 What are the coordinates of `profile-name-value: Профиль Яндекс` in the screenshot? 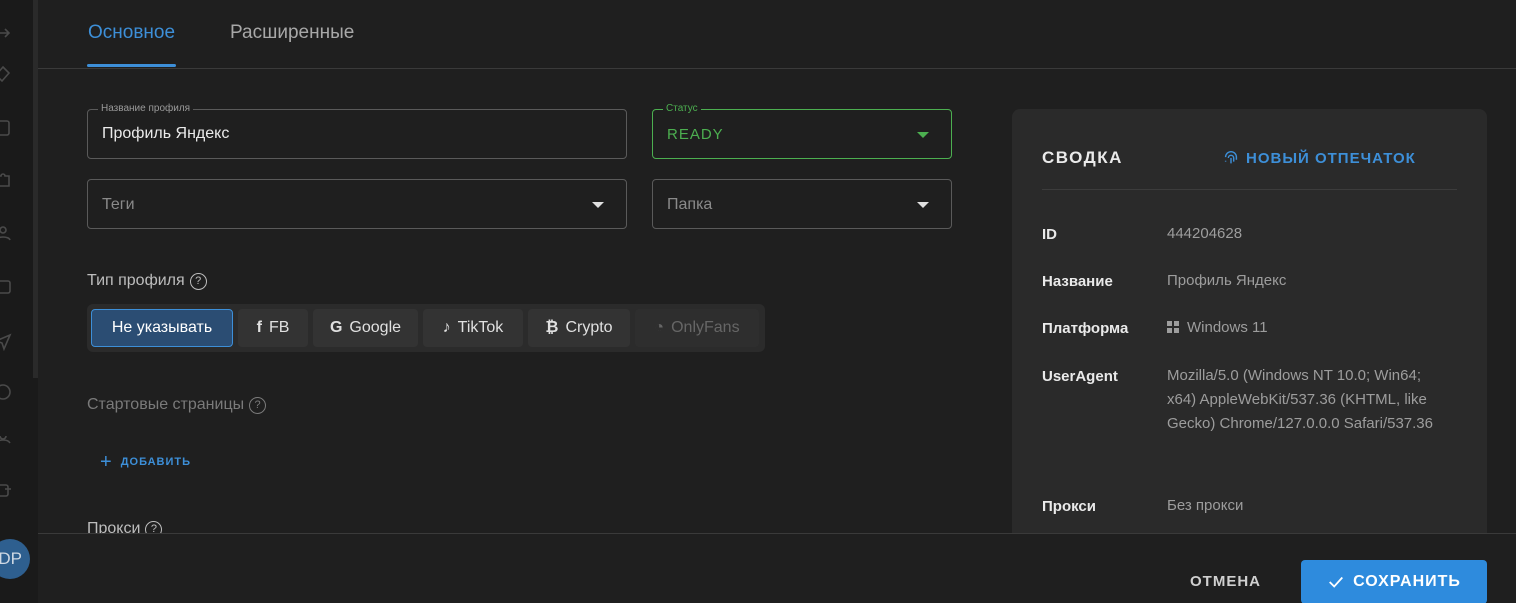 It's located at (166, 133).